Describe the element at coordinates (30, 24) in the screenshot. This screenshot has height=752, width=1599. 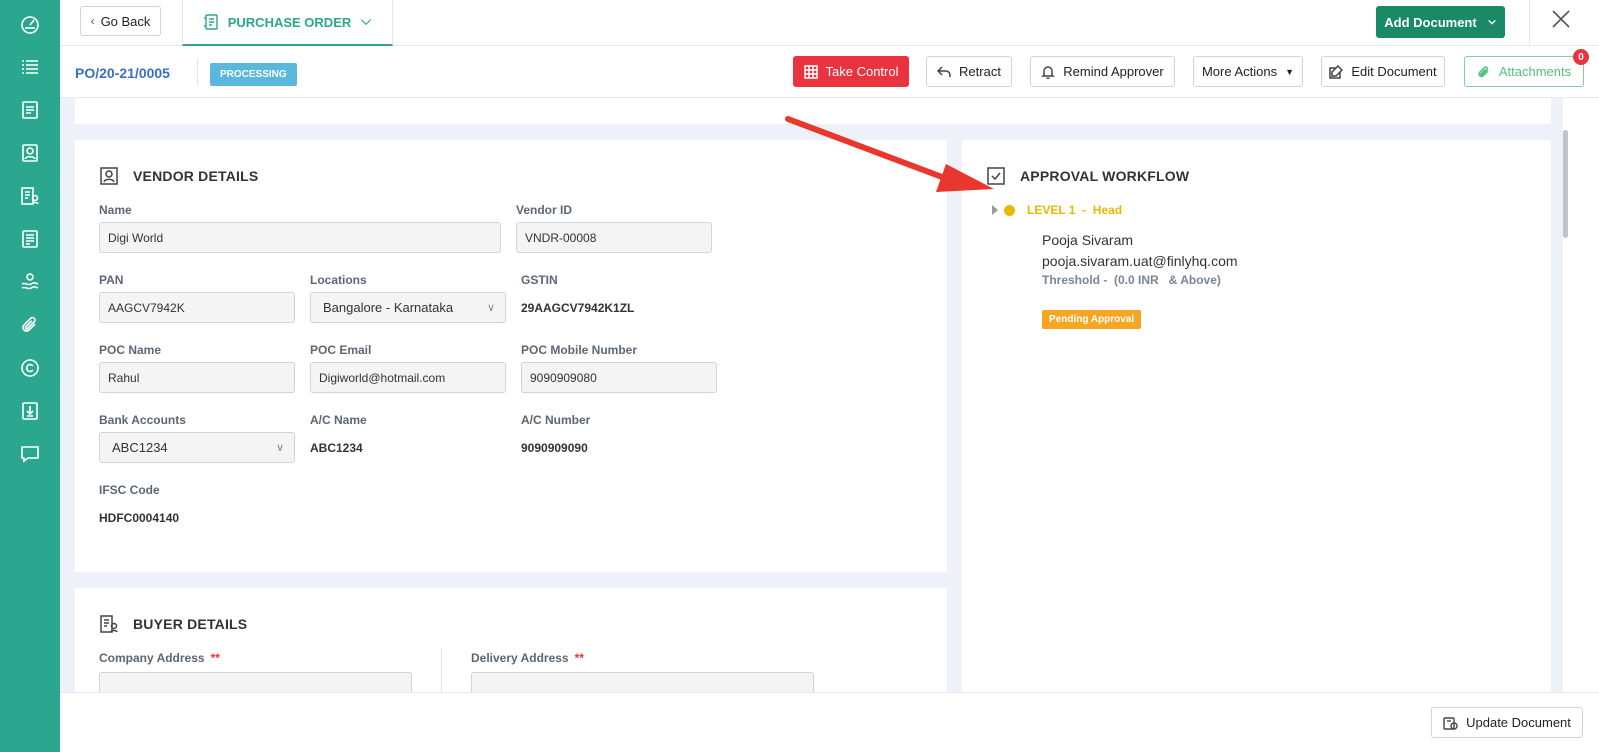
I see `dashboard-icon` at that location.